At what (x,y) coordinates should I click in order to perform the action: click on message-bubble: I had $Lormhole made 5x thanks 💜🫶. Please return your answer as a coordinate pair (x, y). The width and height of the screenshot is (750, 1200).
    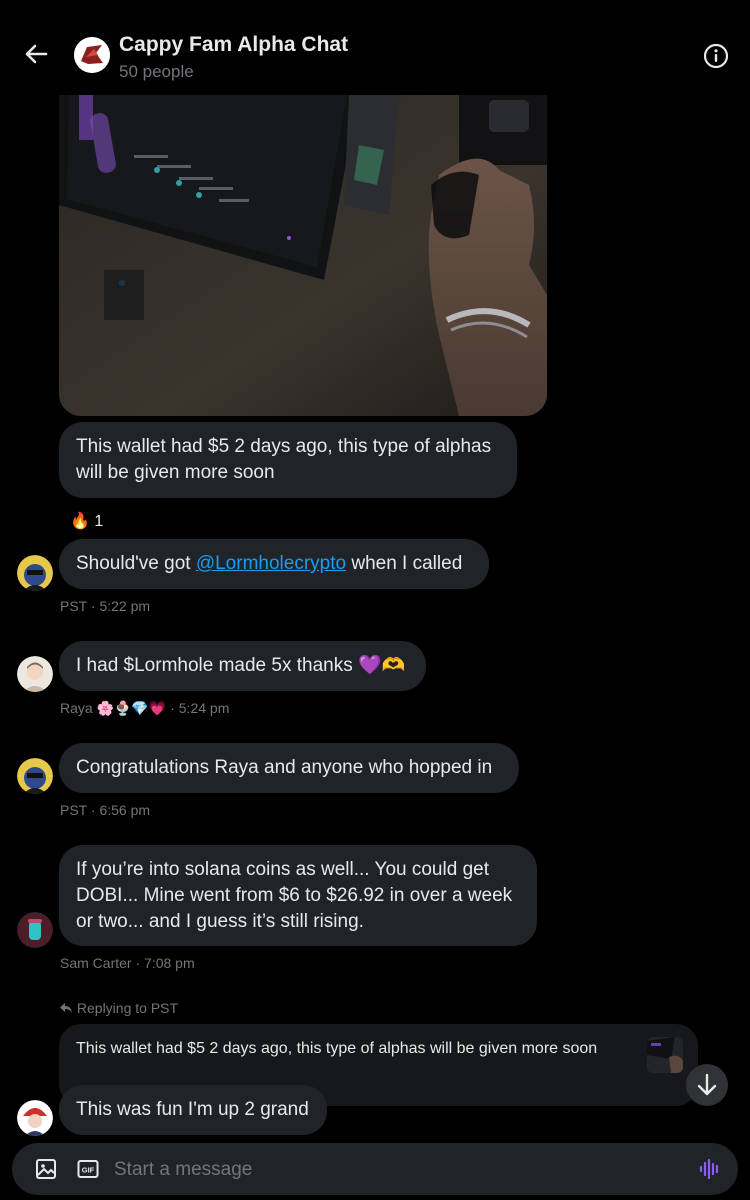
    Looking at the image, I should click on (242, 666).